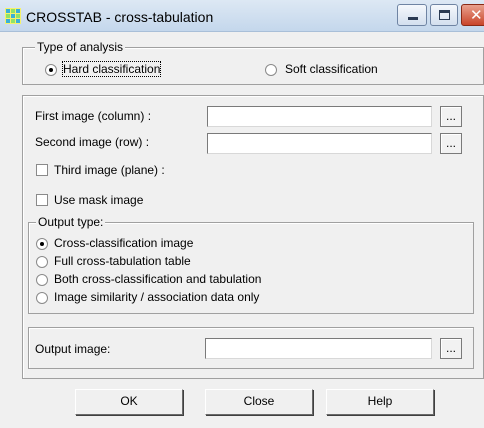 Image resolution: width=484 pixels, height=428 pixels. I want to click on second-image-label: Second image (row) :, so click(92, 142).